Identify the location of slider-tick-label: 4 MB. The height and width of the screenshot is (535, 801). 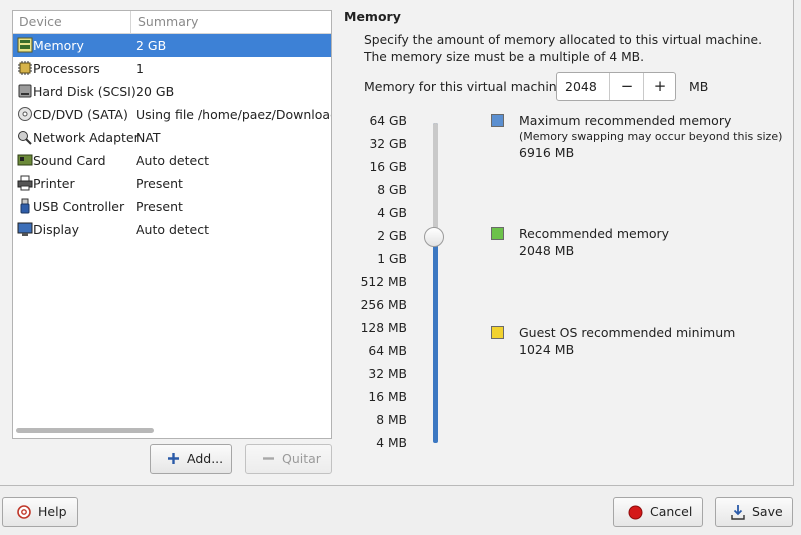
(391, 443).